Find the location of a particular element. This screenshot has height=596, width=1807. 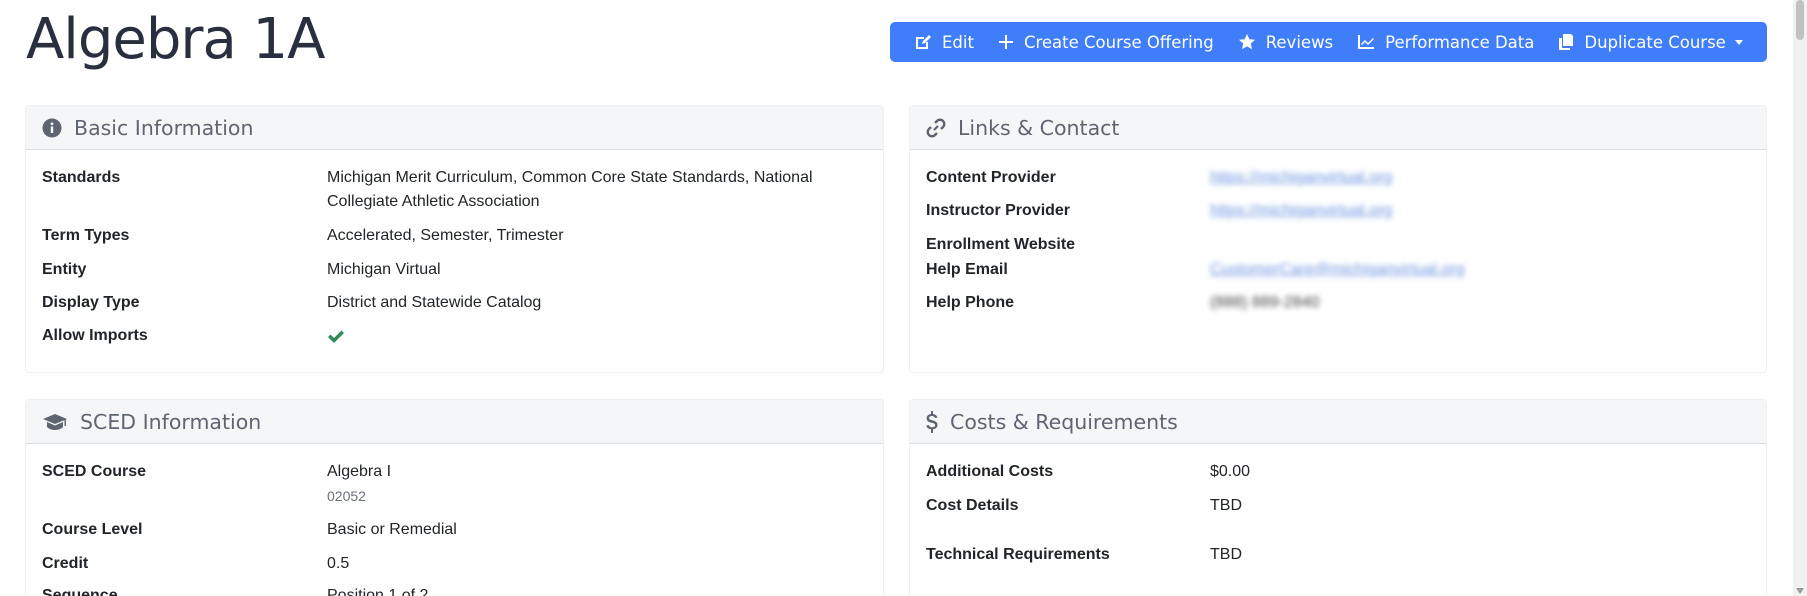

edit-icon is located at coordinates (923, 42).